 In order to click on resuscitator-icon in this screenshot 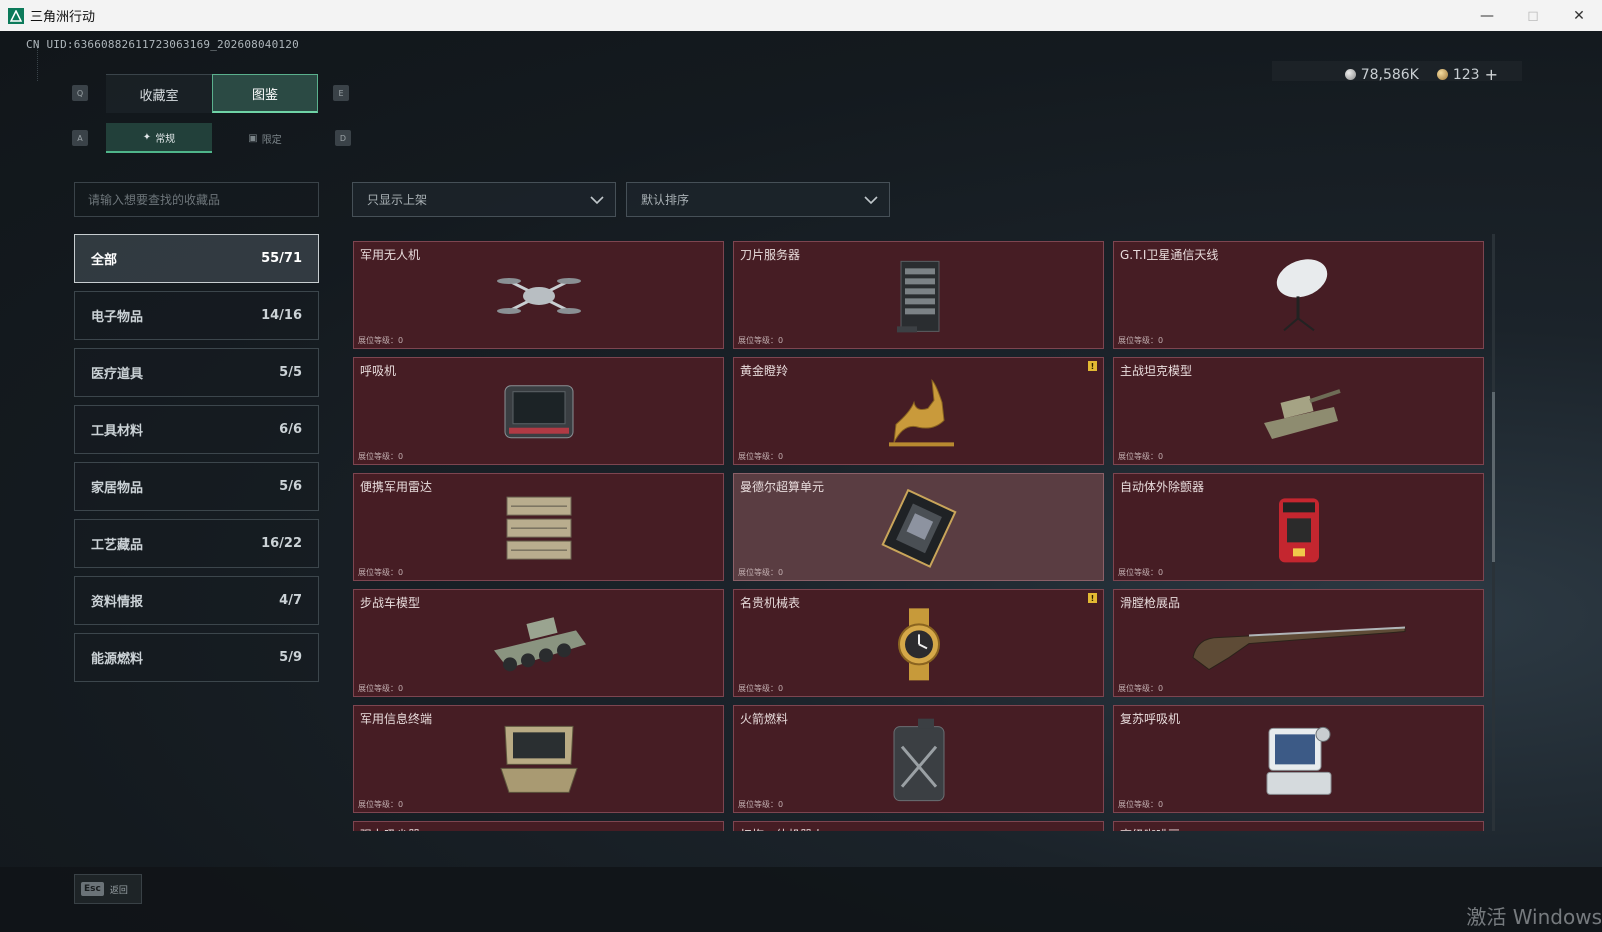, I will do `click(1299, 762)`.